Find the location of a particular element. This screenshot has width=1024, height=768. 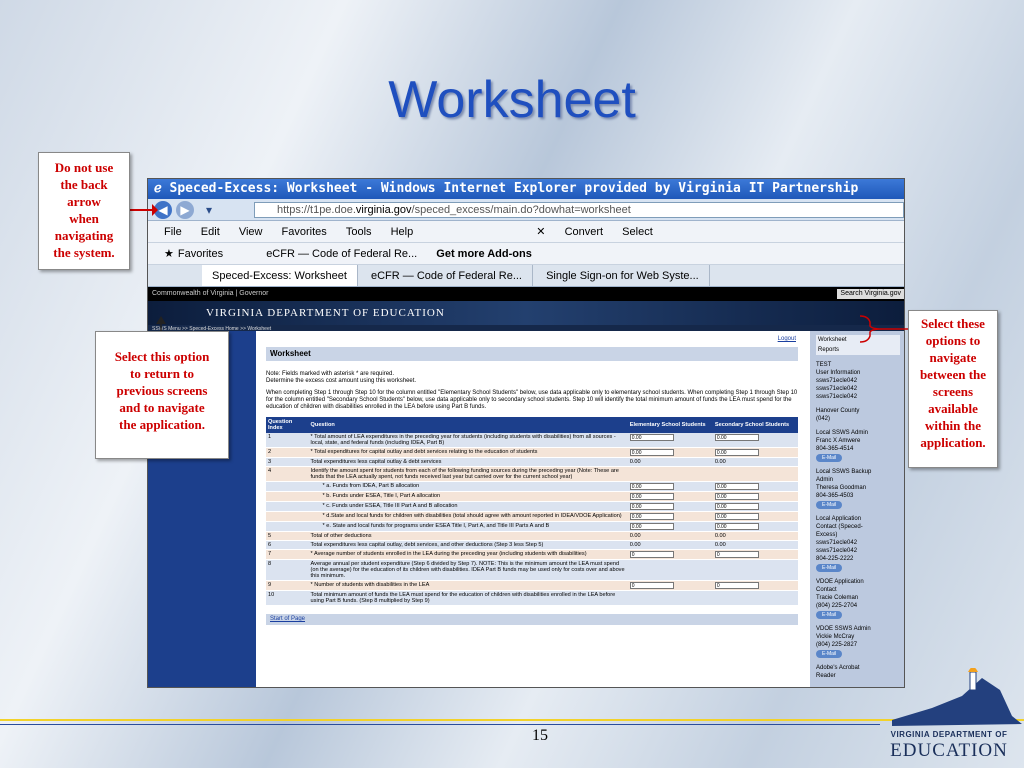

commonwealth-link: Commonwealth of Virginia | Governor is located at coordinates (210, 293).